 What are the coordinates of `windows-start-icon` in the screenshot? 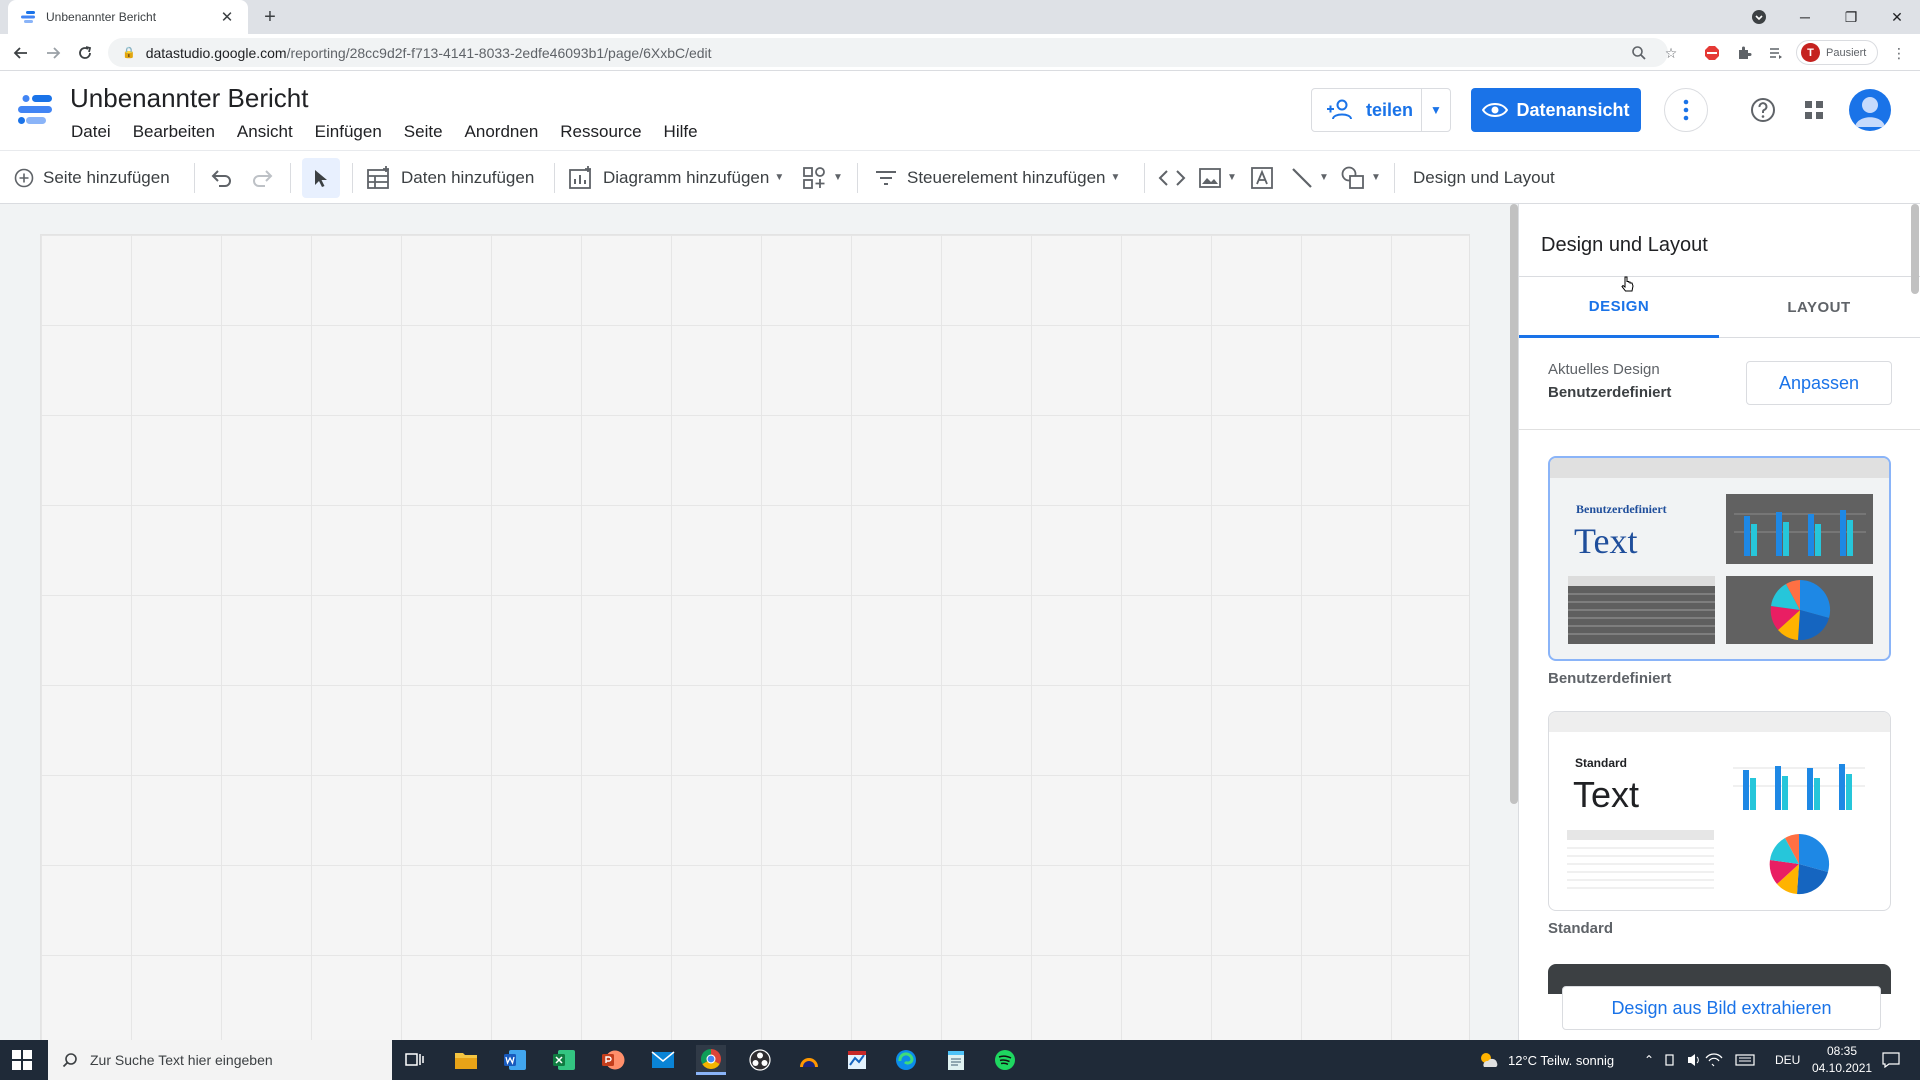 It's located at (22, 1060).